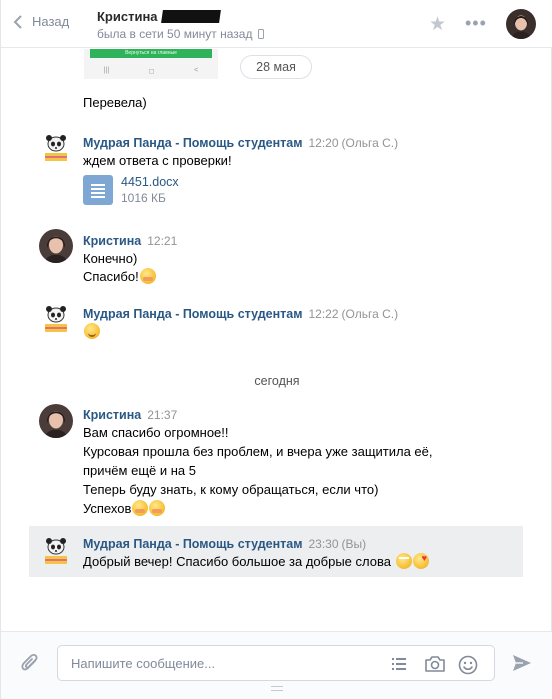  Describe the element at coordinates (399, 664) in the screenshot. I see `template-list-icon` at that location.